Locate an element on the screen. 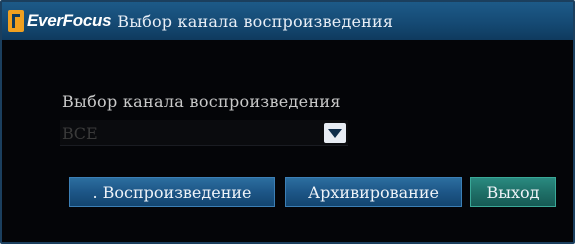 This screenshot has width=577, height=246. window-title: Выбор канала воспроизведения is located at coordinates (255, 21).